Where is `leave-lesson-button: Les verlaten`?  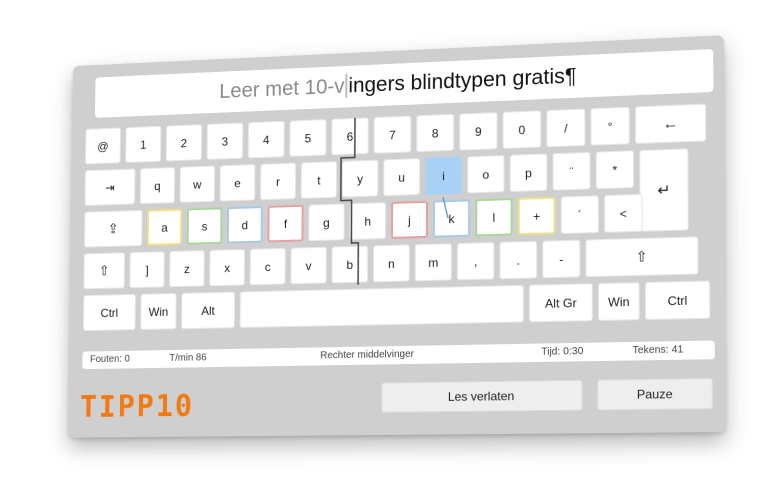
leave-lesson-button: Les verlaten is located at coordinates (481, 396).